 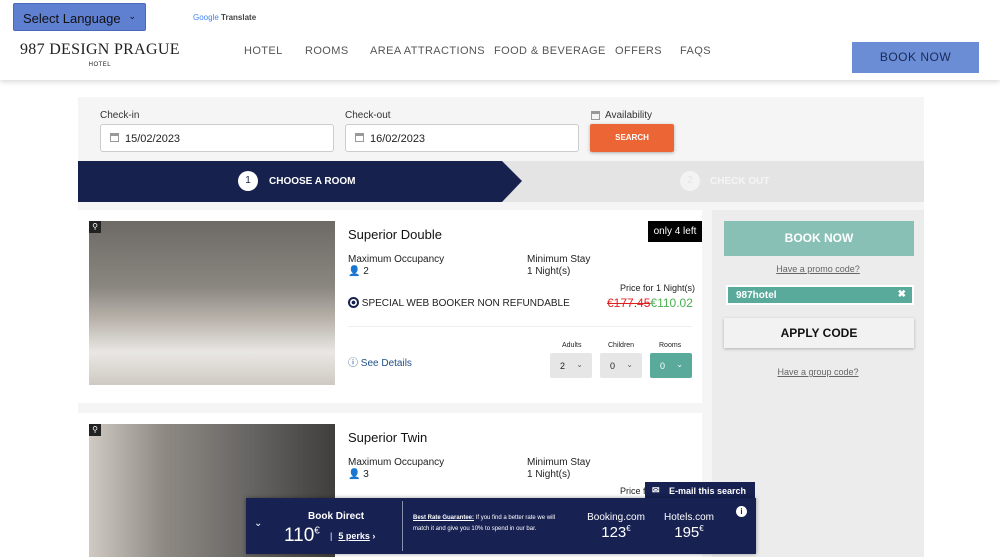 I want to click on occupancy-value: 👤 3, so click(x=358, y=474).